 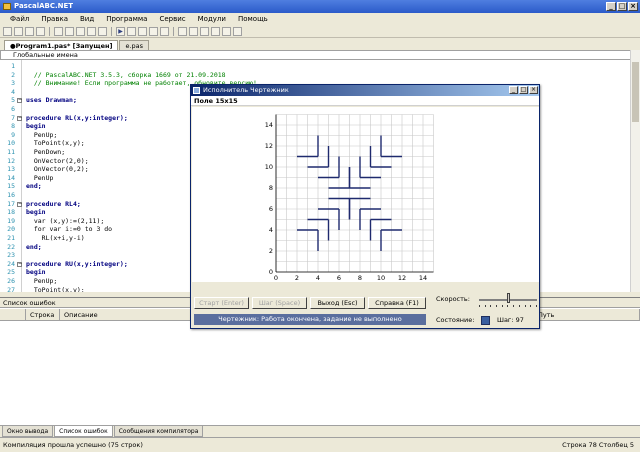 I want to click on save-all-icon, so click(x=40, y=31).